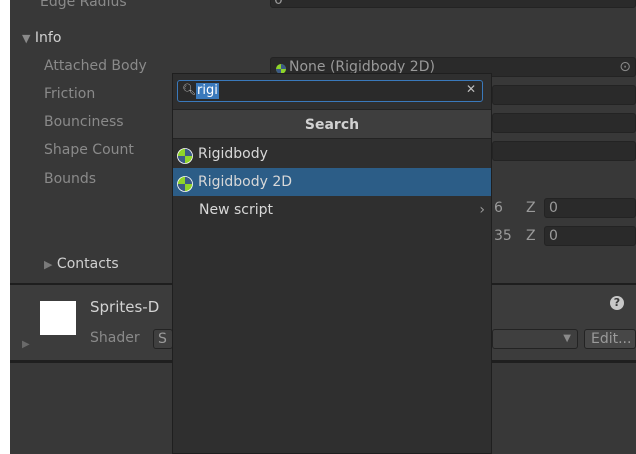  What do you see at coordinates (564, 151) in the screenshot?
I see `shape-count-field` at bounding box center [564, 151].